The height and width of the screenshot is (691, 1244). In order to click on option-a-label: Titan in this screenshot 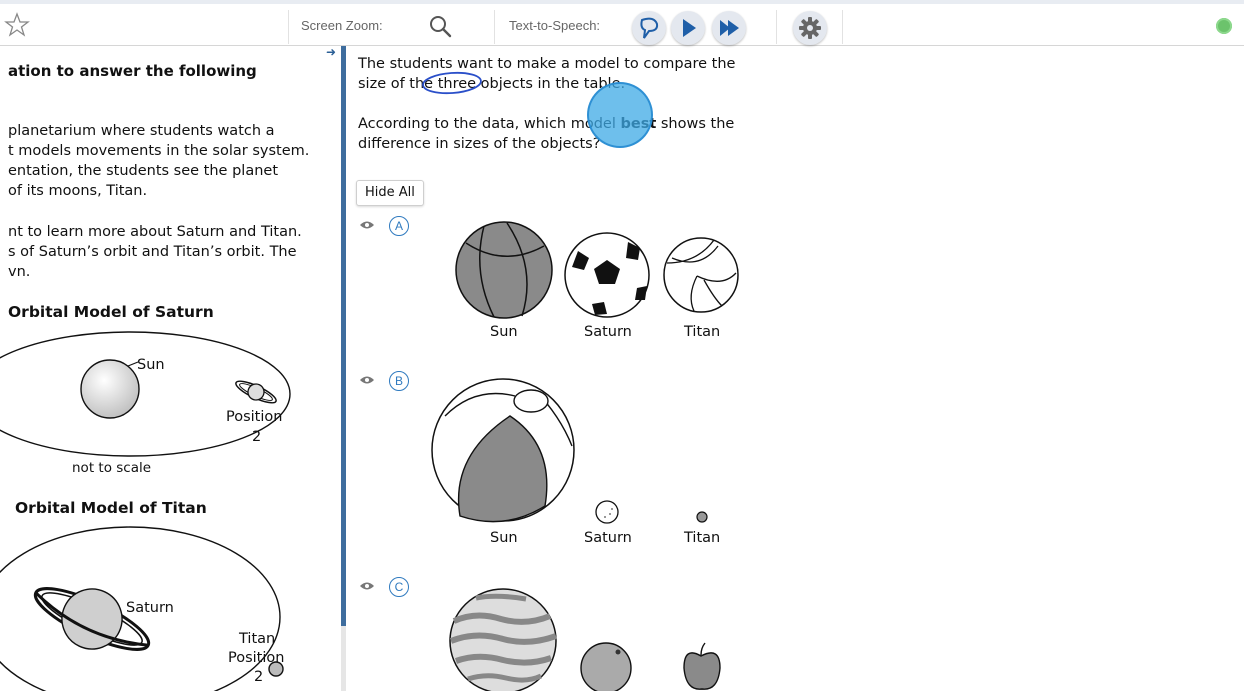, I will do `click(702, 332)`.